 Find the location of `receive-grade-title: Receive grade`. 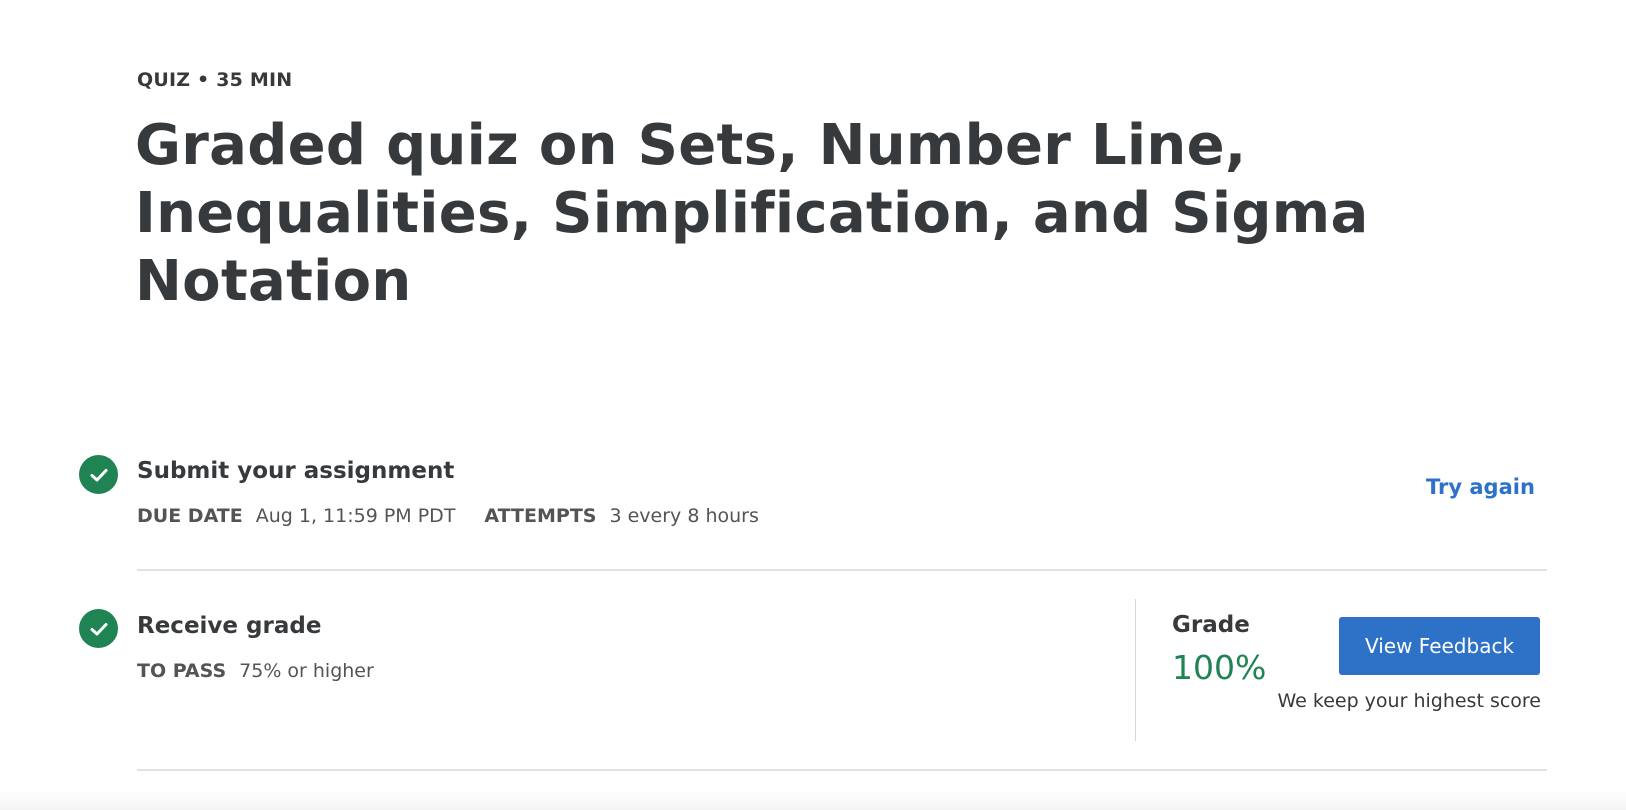

receive-grade-title: Receive grade is located at coordinates (229, 626).